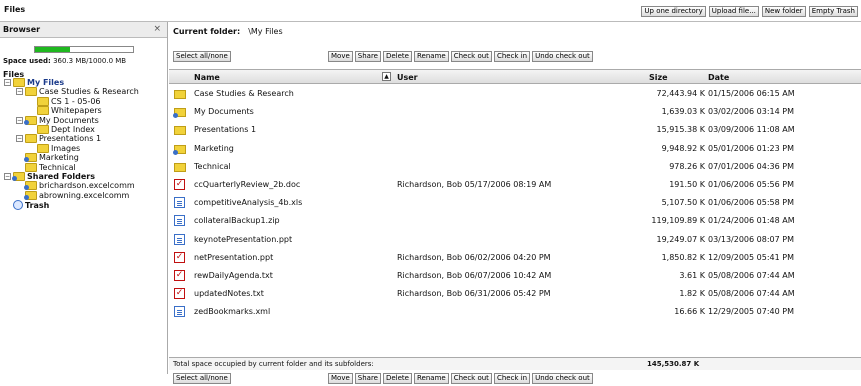 This screenshot has width=861, height=386. I want to click on tree-node: − My Documents, so click(57, 120).